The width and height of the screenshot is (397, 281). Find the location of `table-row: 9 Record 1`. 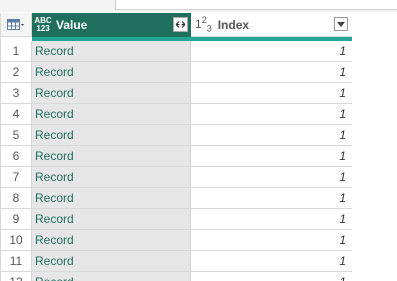

table-row: 9 Record 1 is located at coordinates (176, 219).